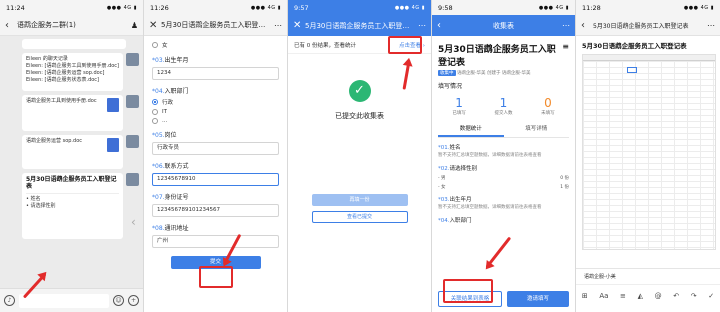  Describe the element at coordinates (649, 70) in the screenshot. I see `data-row` at that location.